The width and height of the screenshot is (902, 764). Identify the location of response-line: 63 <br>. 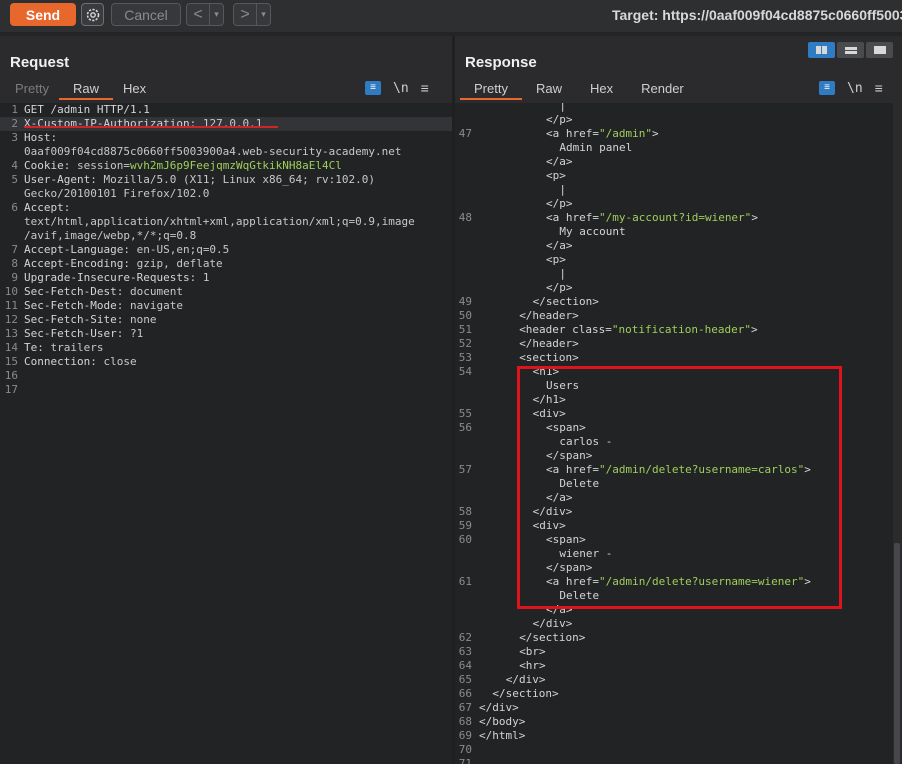
(674, 652).